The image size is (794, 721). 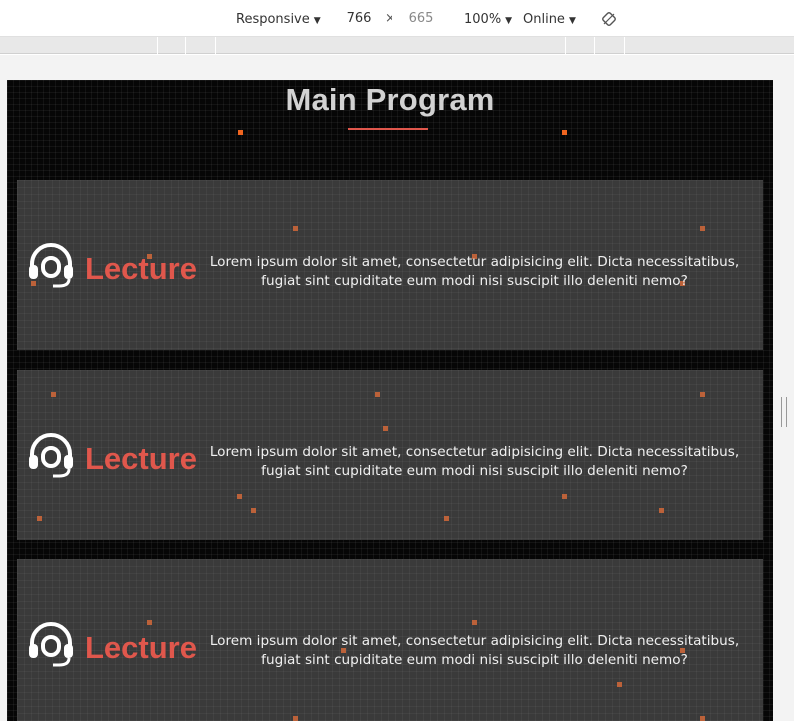 I want to click on title-underline, so click(x=388, y=129).